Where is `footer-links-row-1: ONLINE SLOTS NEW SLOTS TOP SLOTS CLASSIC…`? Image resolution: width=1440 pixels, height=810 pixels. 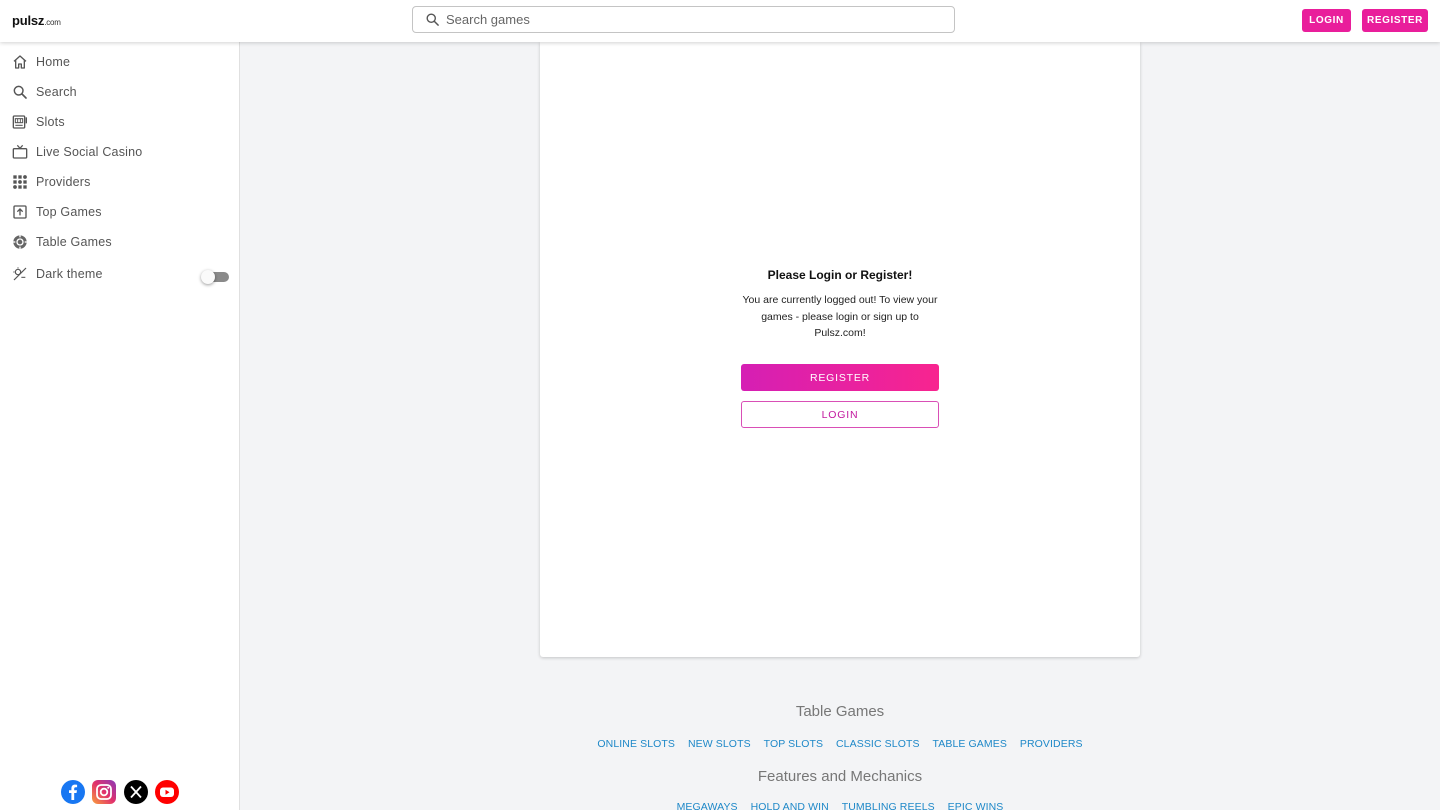 footer-links-row-1: ONLINE SLOTS NEW SLOTS TOP SLOTS CLASSIC… is located at coordinates (840, 744).